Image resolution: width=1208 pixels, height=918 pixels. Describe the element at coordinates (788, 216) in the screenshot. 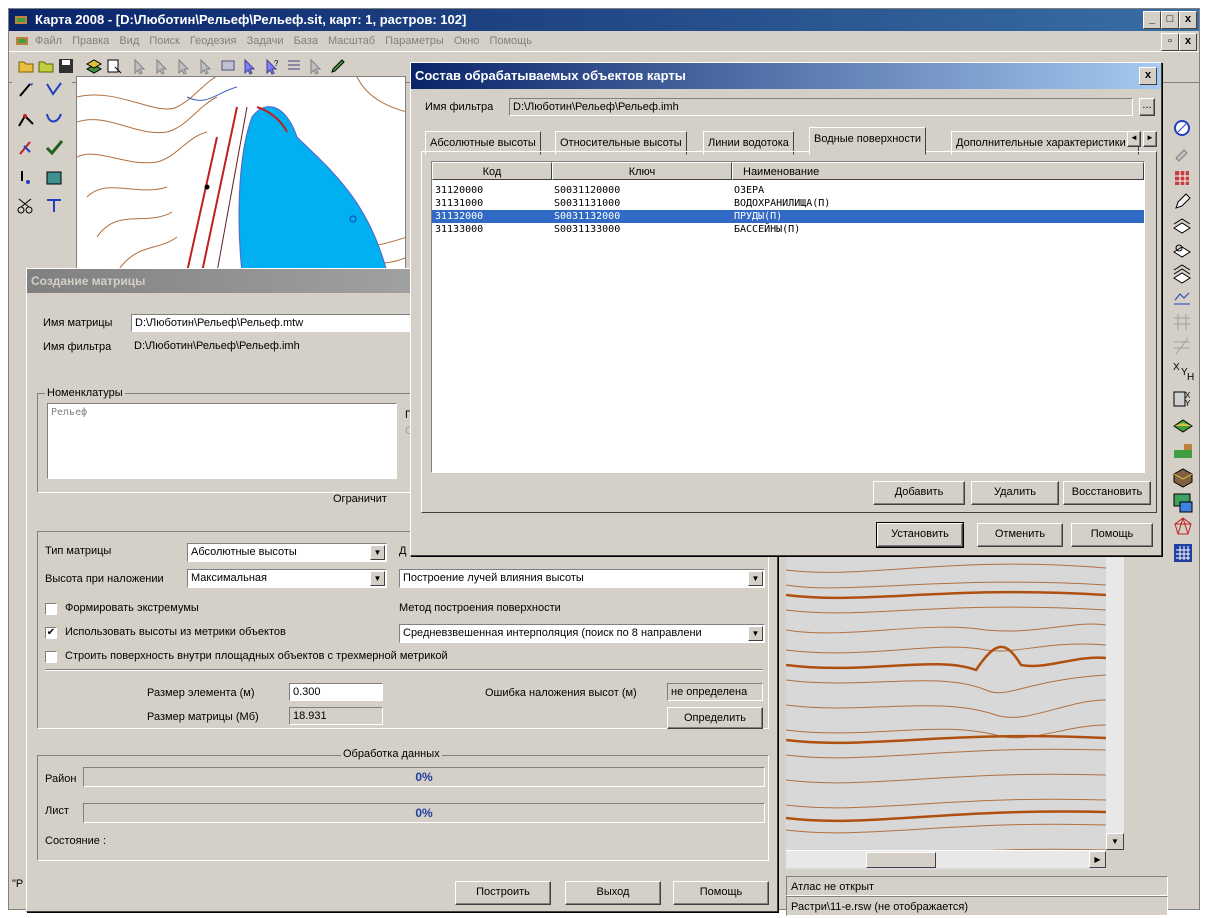

I see `table-row-selected: 31132000 S0031132000 ПРУДЫ(П)` at that location.